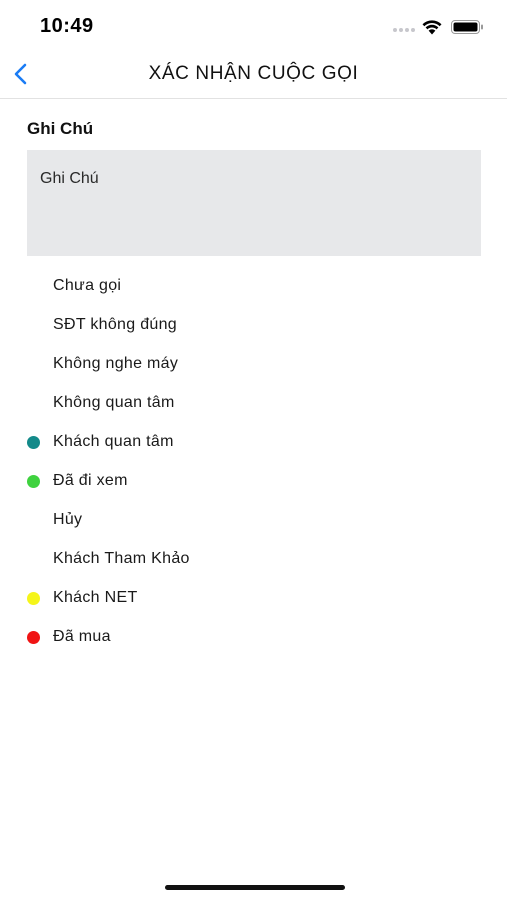 The width and height of the screenshot is (507, 900). I want to click on status-time: 10:49, so click(67, 26).